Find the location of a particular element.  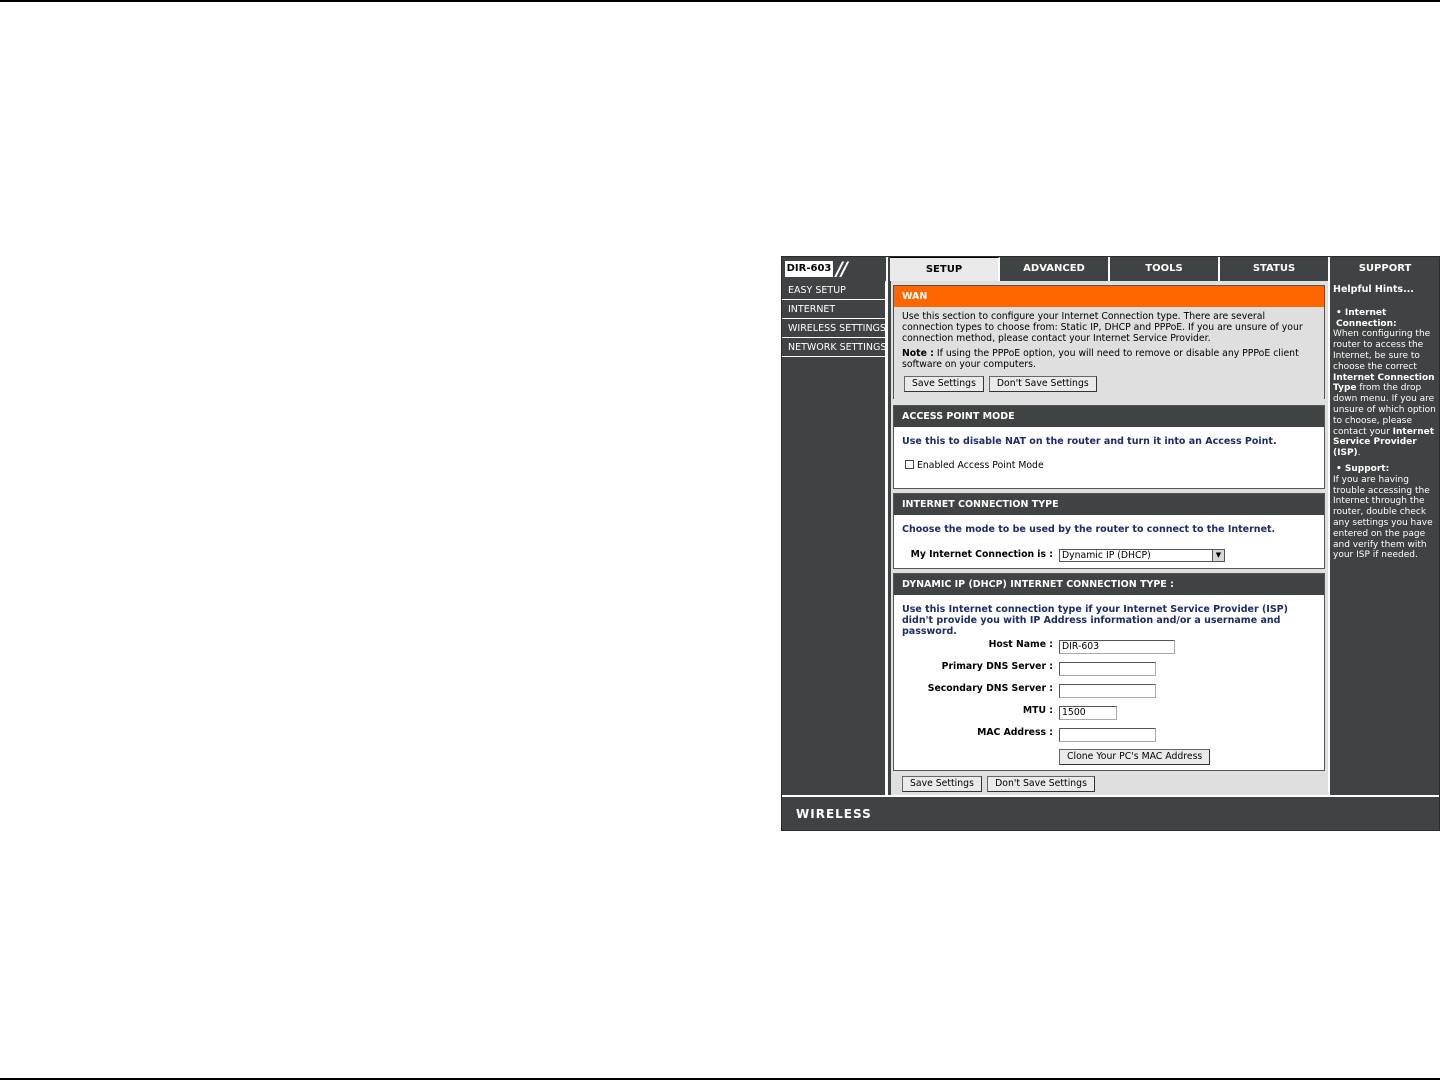

mtu-input: 1500 is located at coordinates (1088, 713).